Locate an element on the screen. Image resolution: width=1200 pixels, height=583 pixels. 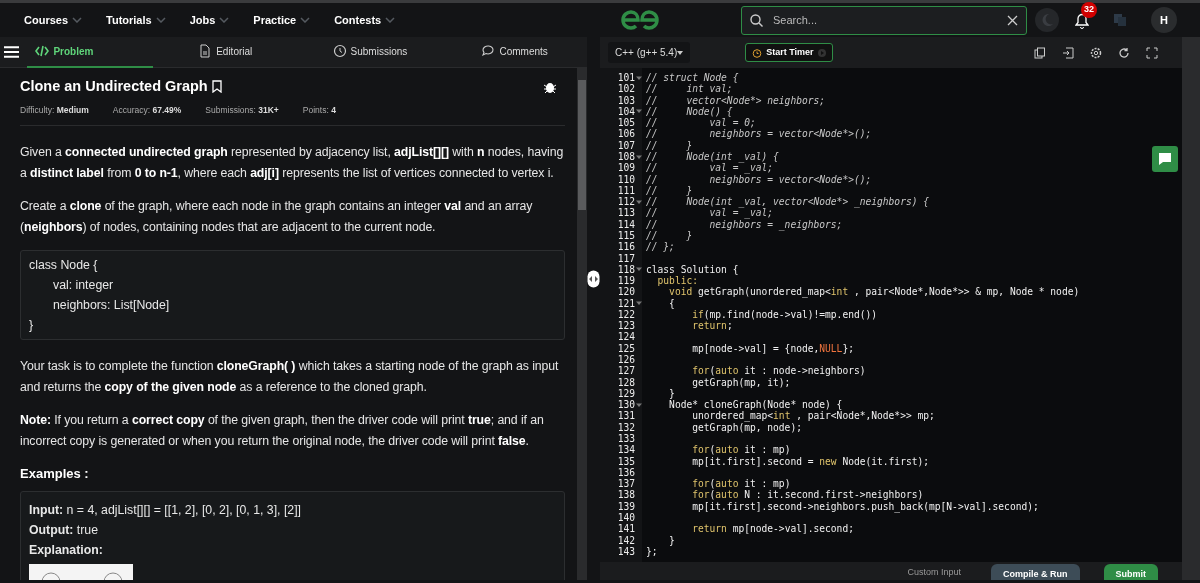
import-icon is located at coordinates (1068, 52).